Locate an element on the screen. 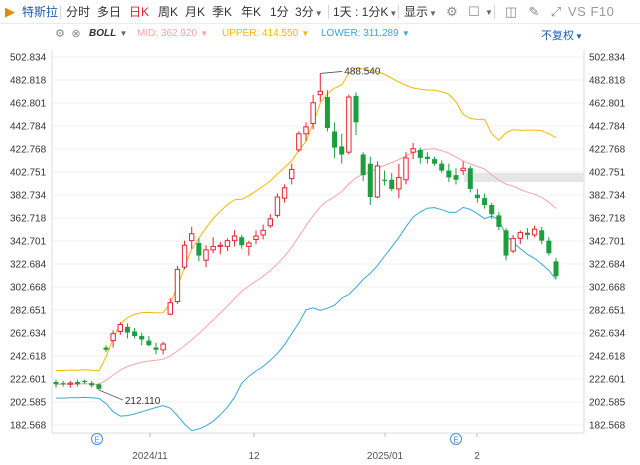 Image resolution: width=640 pixels, height=465 pixels. y-tick-label-left: 182.568 is located at coordinates (28, 426).